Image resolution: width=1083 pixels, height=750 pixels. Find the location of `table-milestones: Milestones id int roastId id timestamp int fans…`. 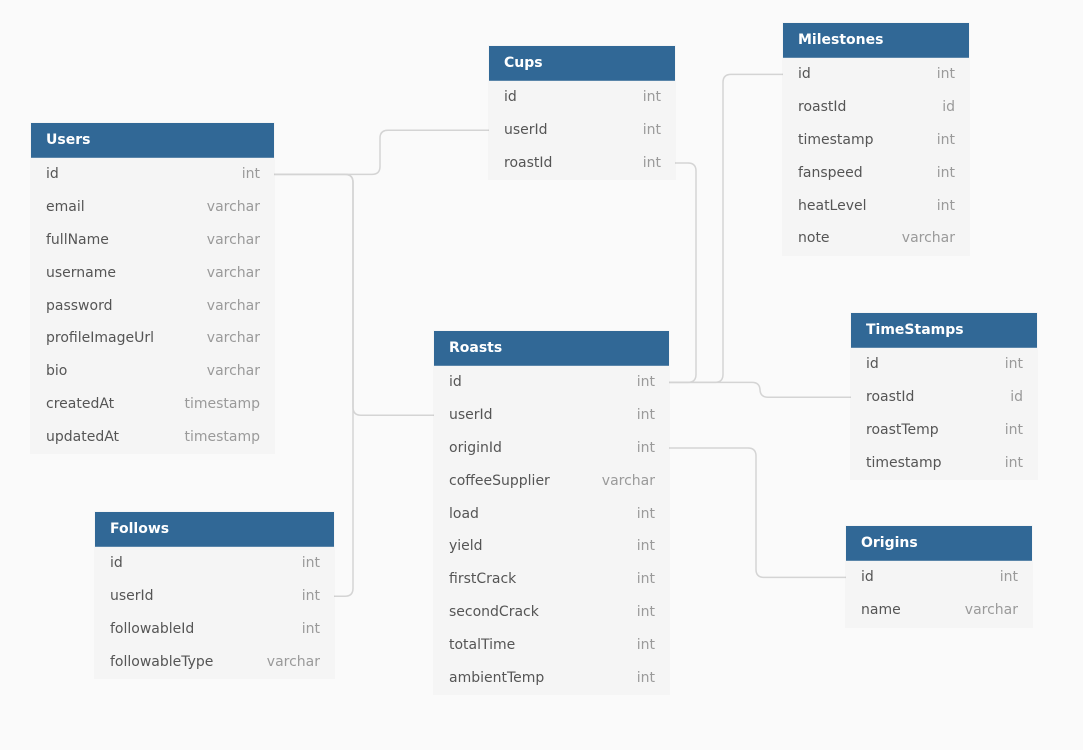

table-milestones: Milestones id int roastId id timestamp int fans… is located at coordinates (876, 139).